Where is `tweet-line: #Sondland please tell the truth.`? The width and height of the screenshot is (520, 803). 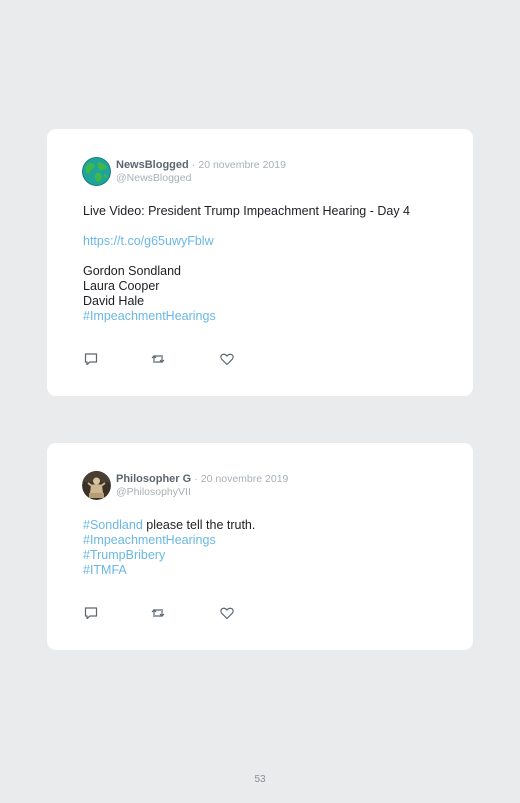 tweet-line: #Sondland please tell the truth. is located at coordinates (169, 525).